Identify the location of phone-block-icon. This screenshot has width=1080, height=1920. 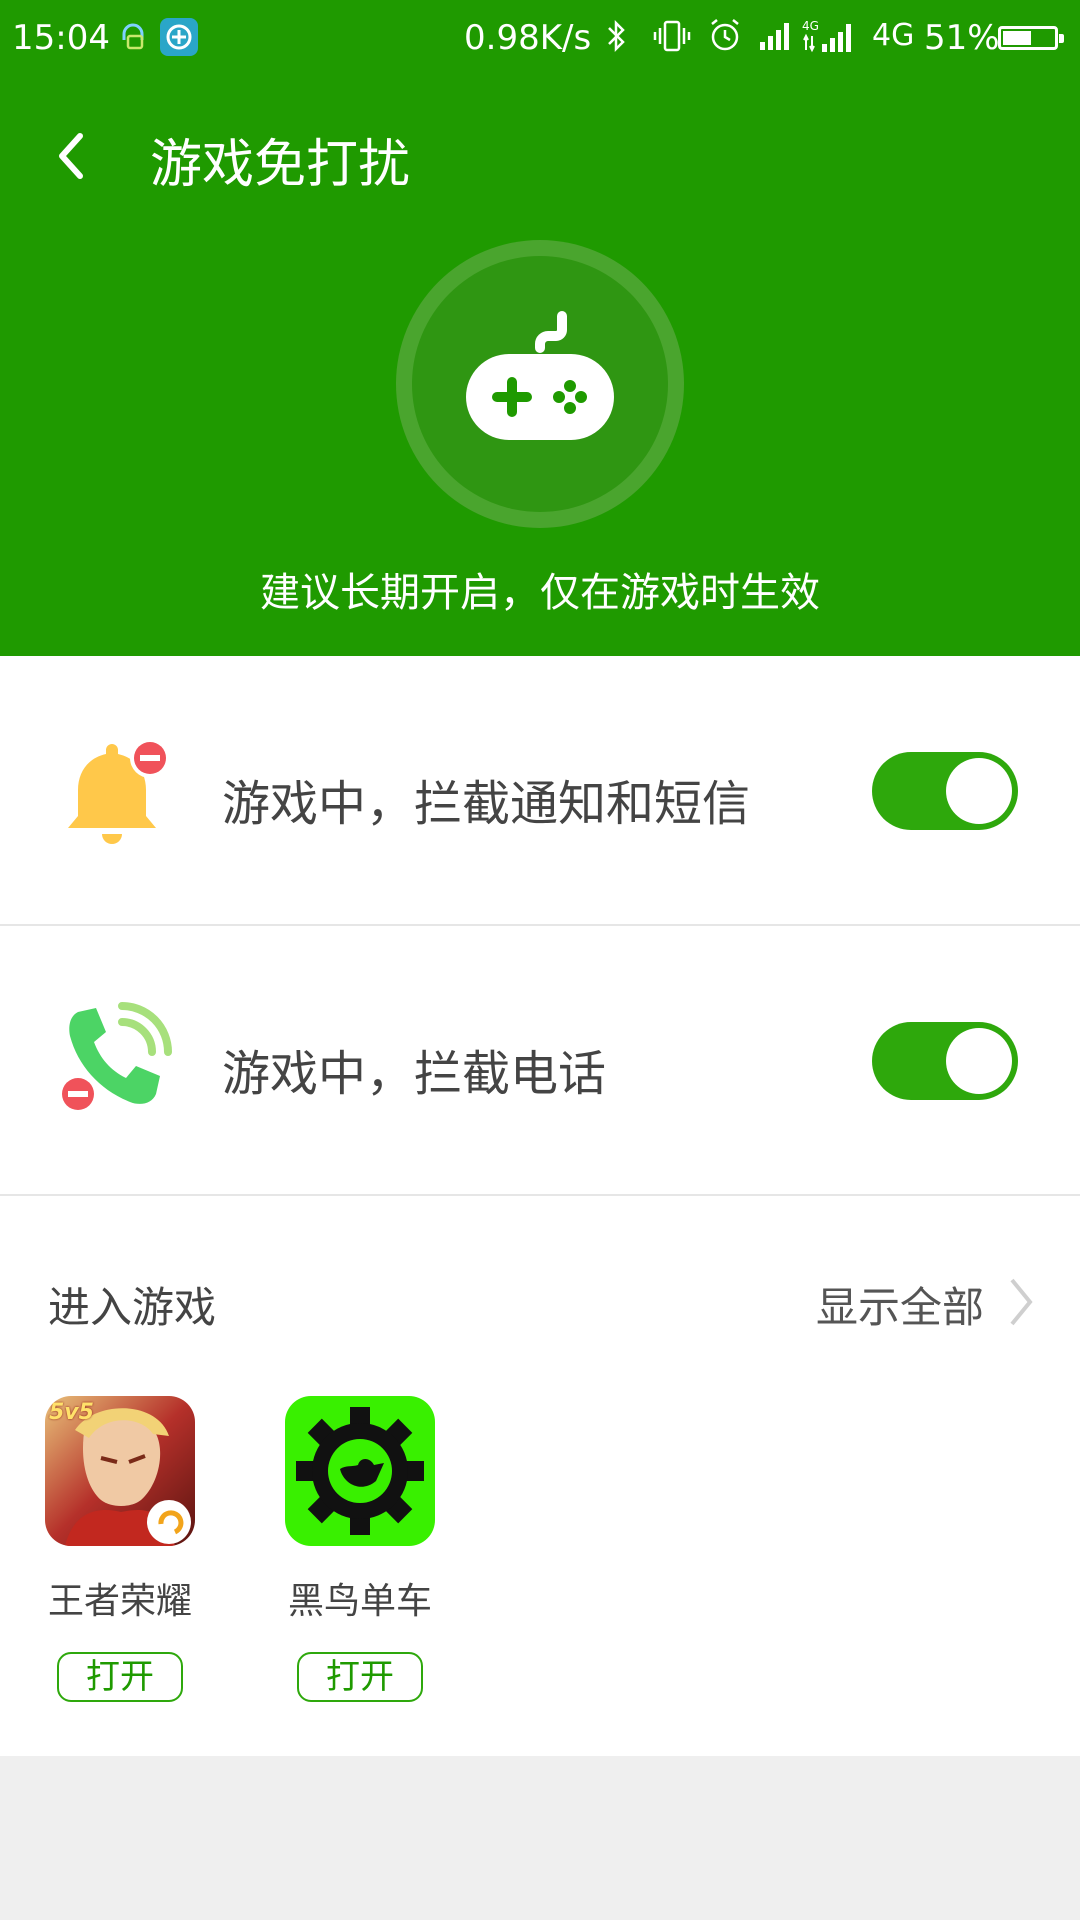
(117, 1058).